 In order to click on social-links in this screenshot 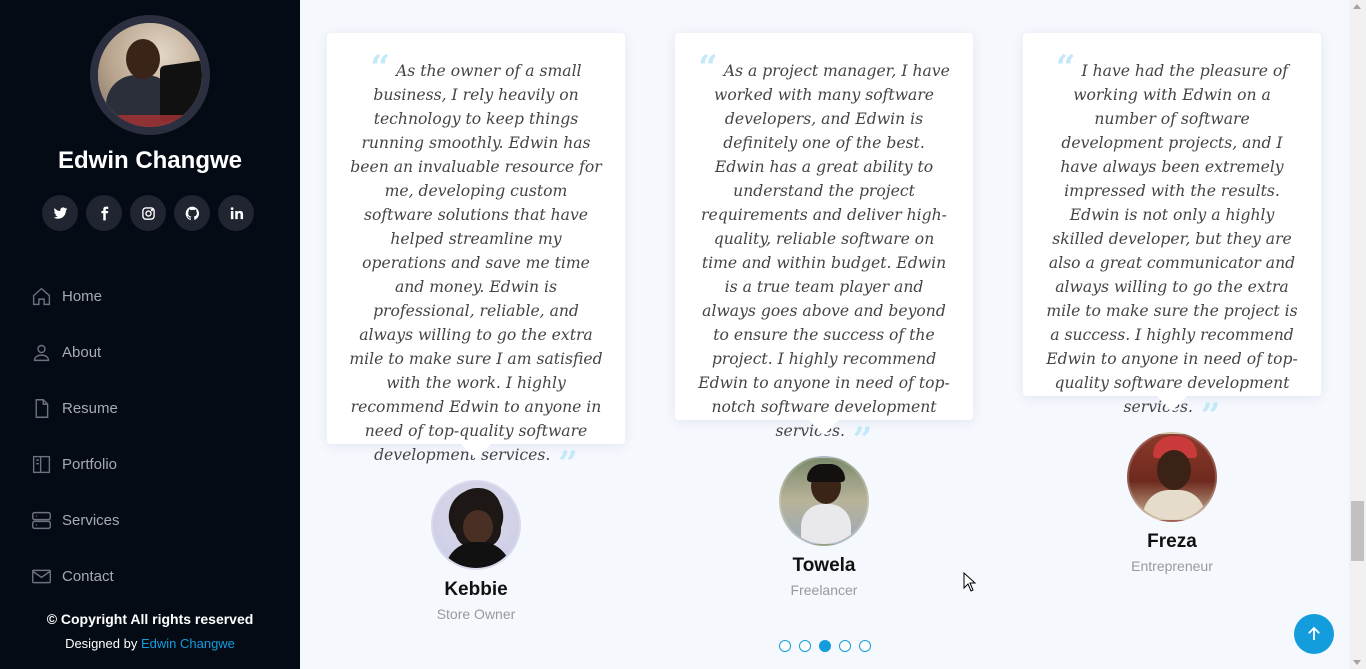, I will do `click(148, 213)`.